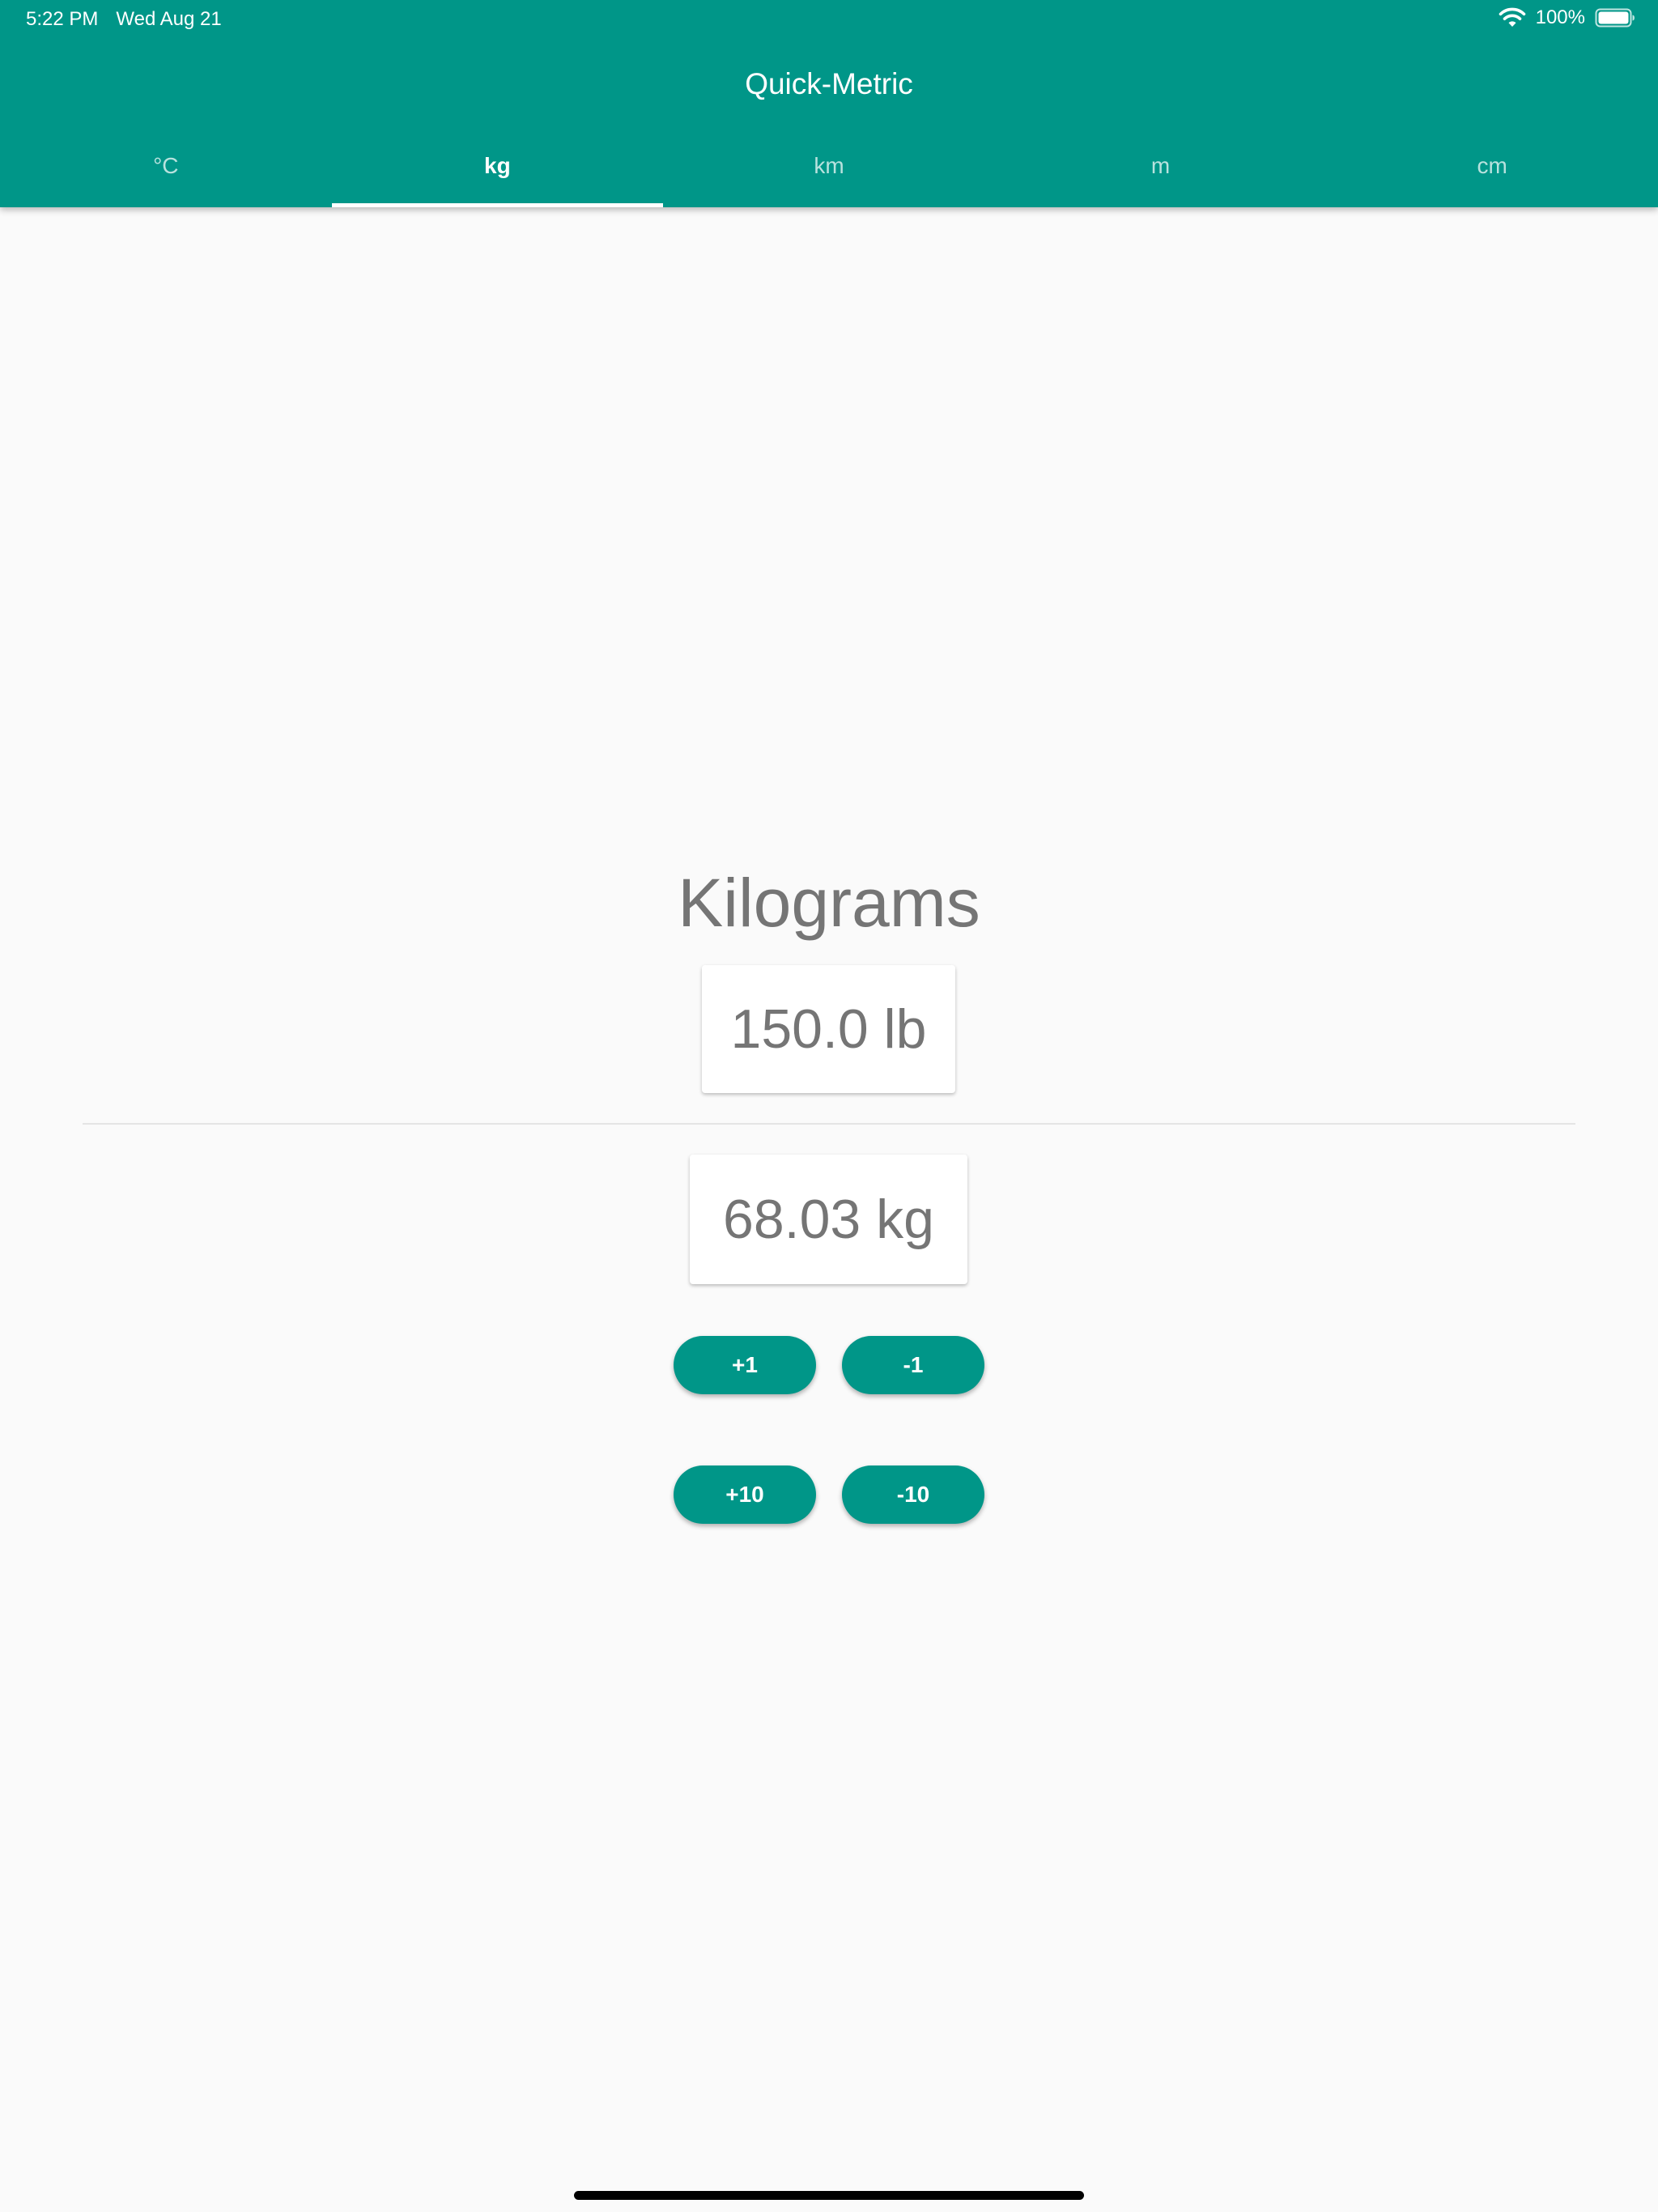  Describe the element at coordinates (745, 1365) in the screenshot. I see `plus-one-button: +1` at that location.